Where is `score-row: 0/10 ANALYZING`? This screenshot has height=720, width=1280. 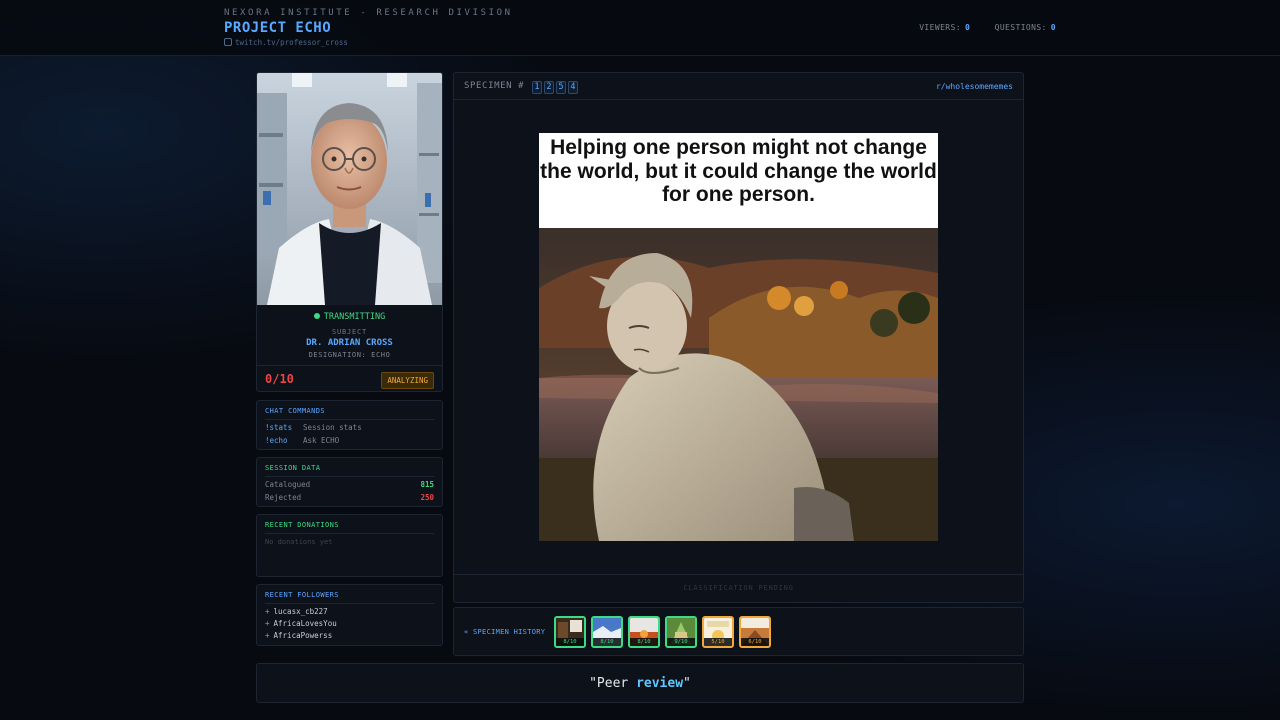 score-row: 0/10 ANALYZING is located at coordinates (349, 378).